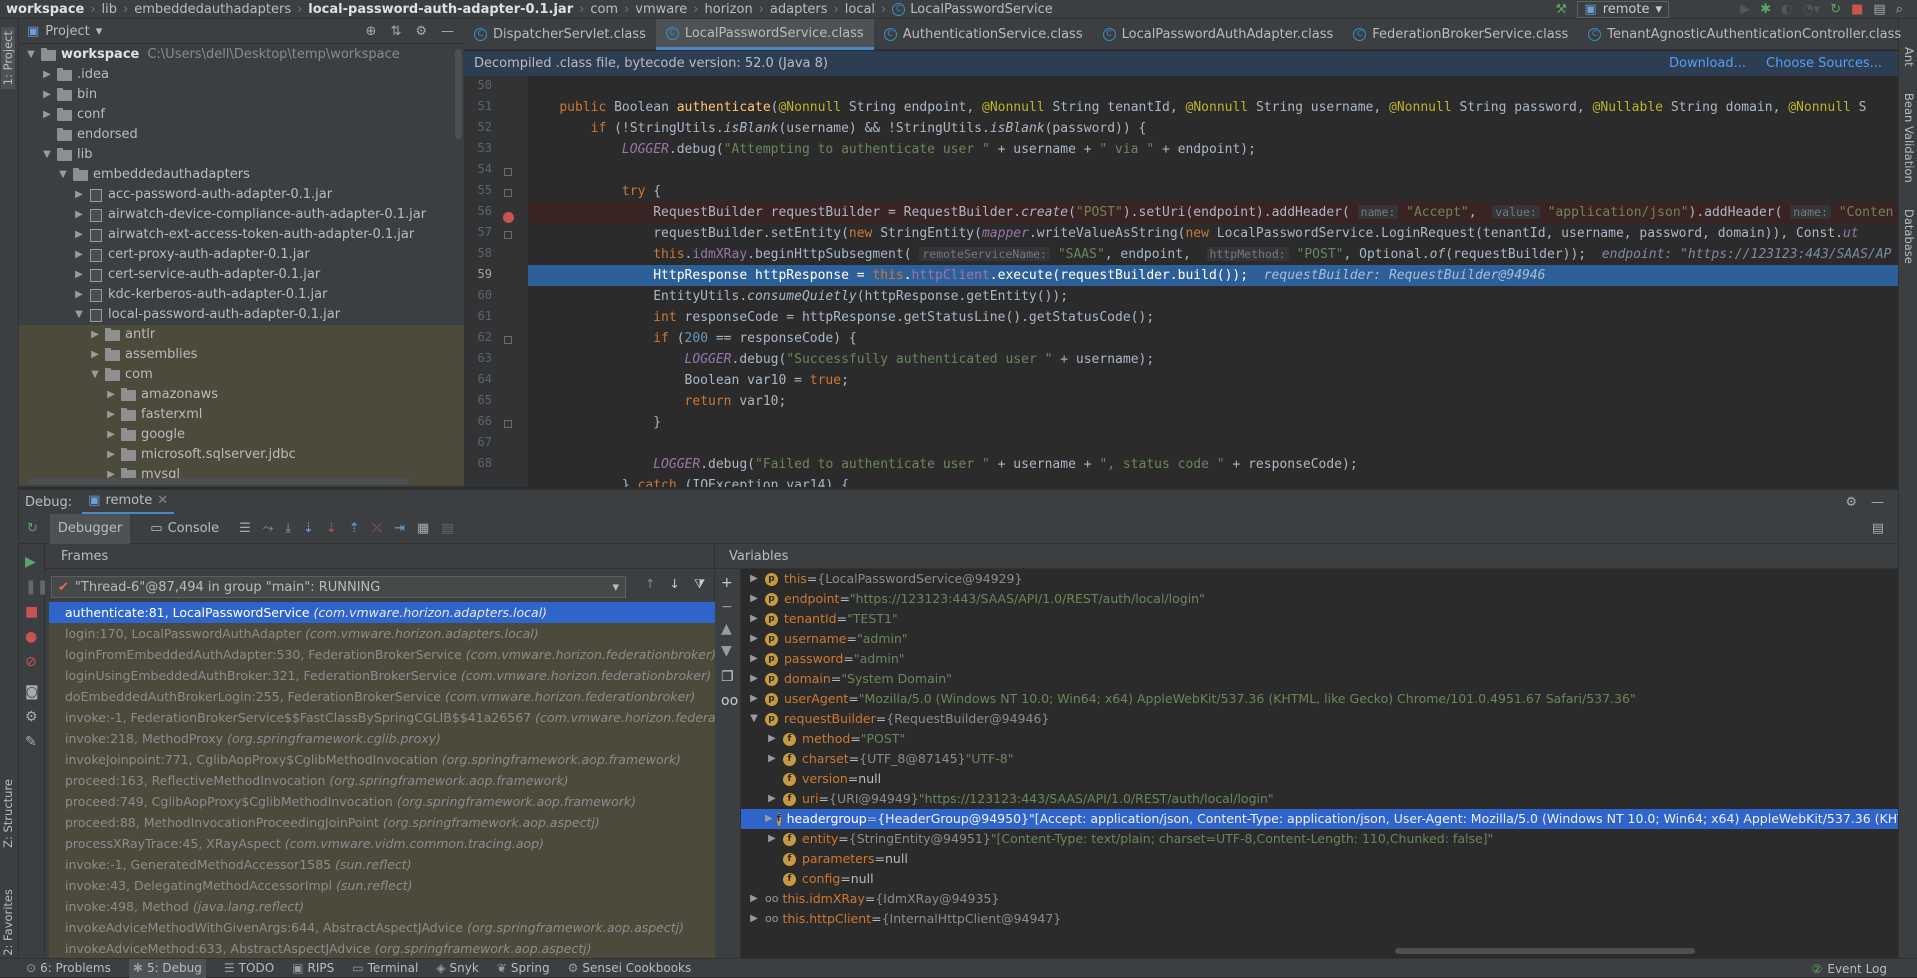  Describe the element at coordinates (727, 607) in the screenshot. I see `minus-icon: −` at that location.